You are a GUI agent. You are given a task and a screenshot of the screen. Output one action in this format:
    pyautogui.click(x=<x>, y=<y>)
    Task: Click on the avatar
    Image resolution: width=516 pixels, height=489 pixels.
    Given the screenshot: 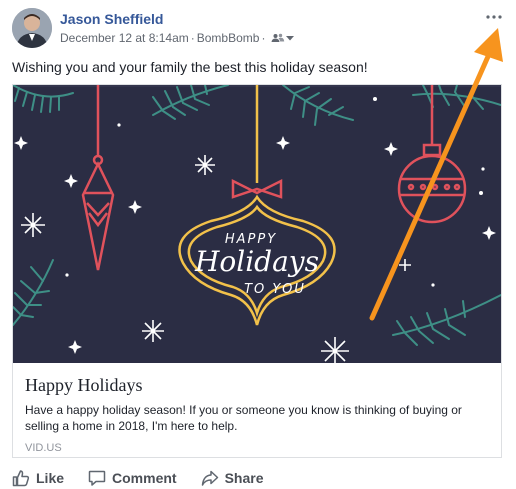 What is the action you would take?
    pyautogui.click(x=32, y=28)
    